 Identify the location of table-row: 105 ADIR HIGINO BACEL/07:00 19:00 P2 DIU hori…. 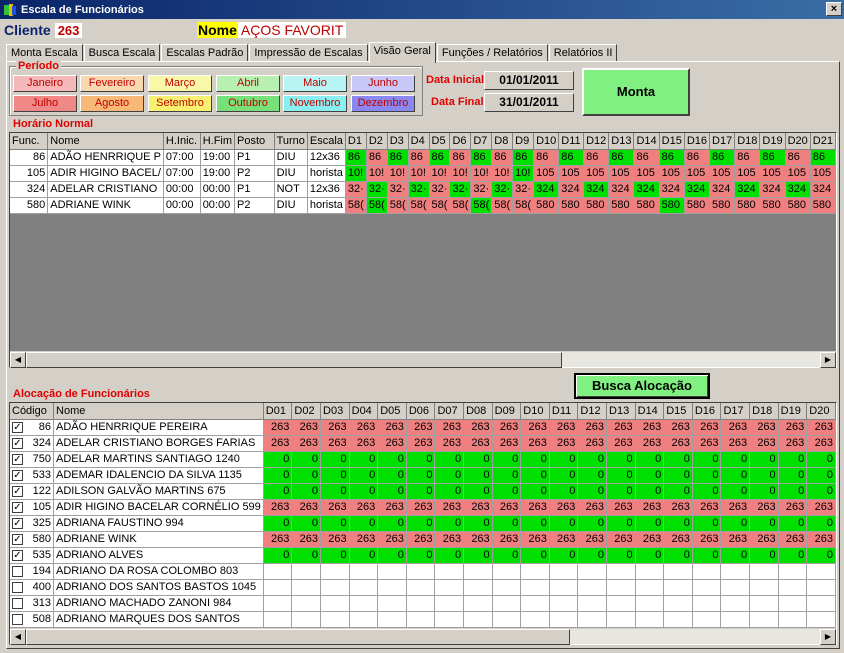
(423, 173).